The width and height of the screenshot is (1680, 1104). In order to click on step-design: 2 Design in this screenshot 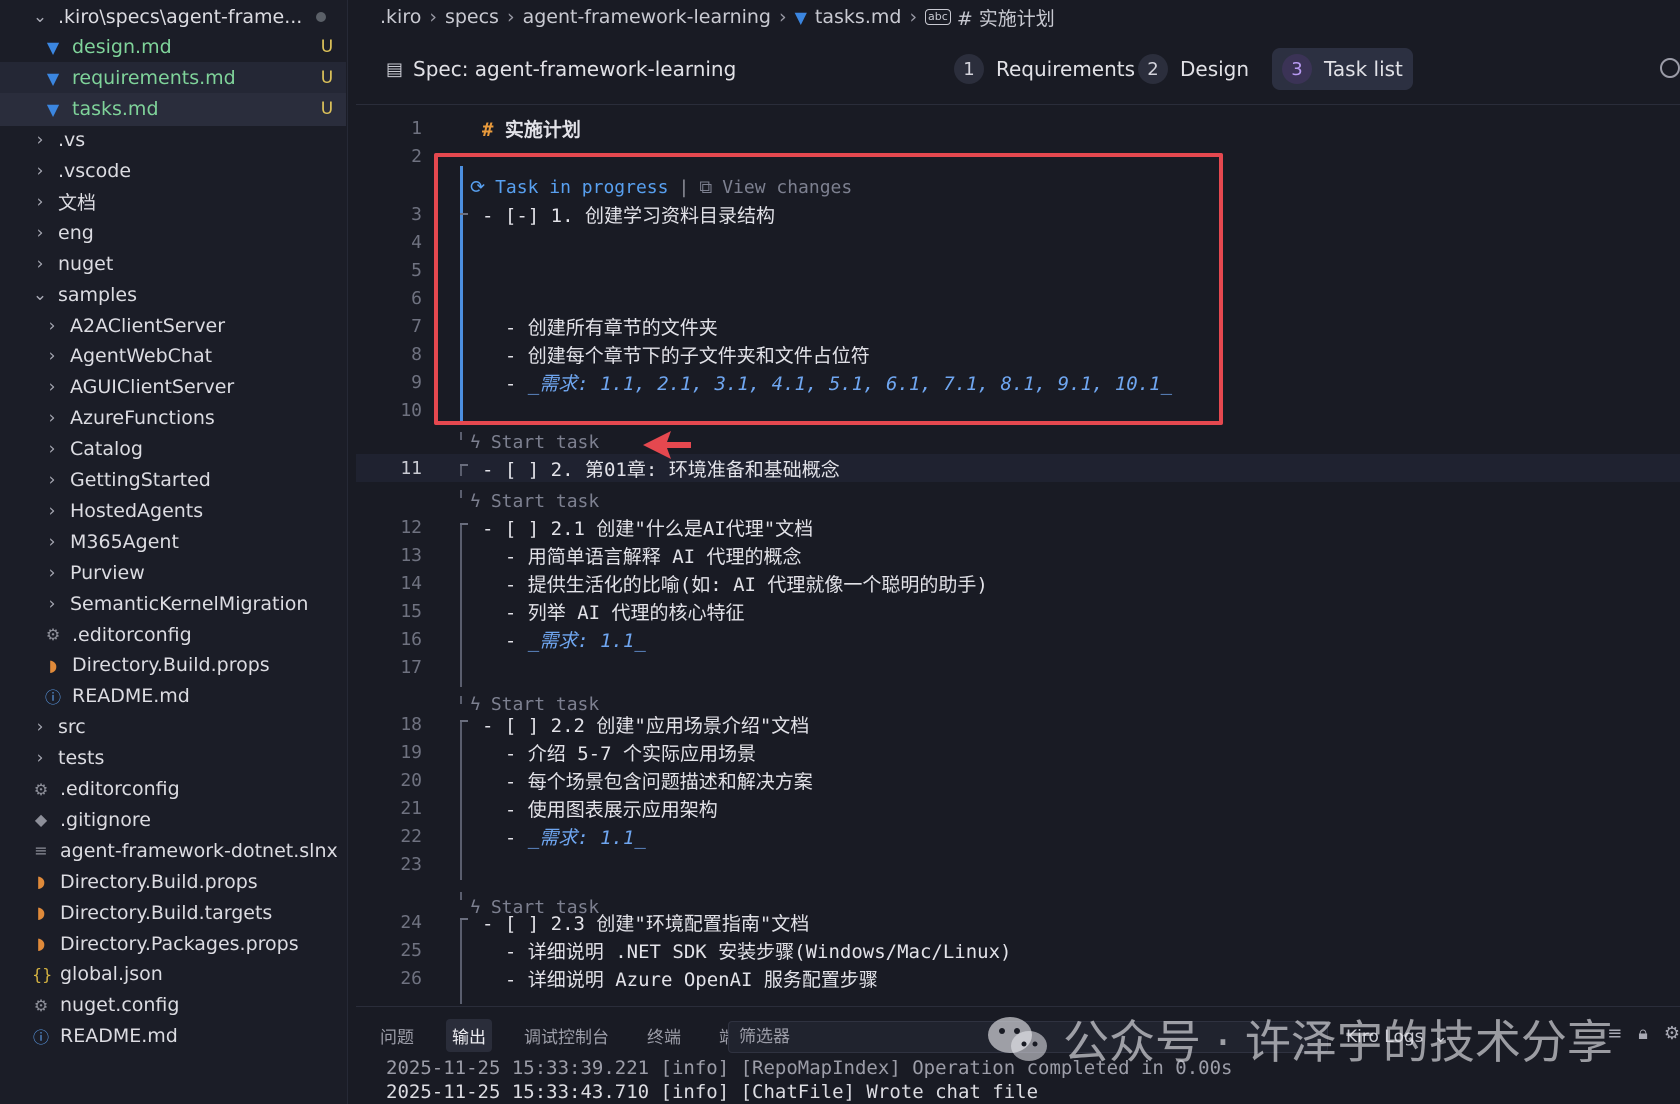, I will do `click(1193, 69)`.